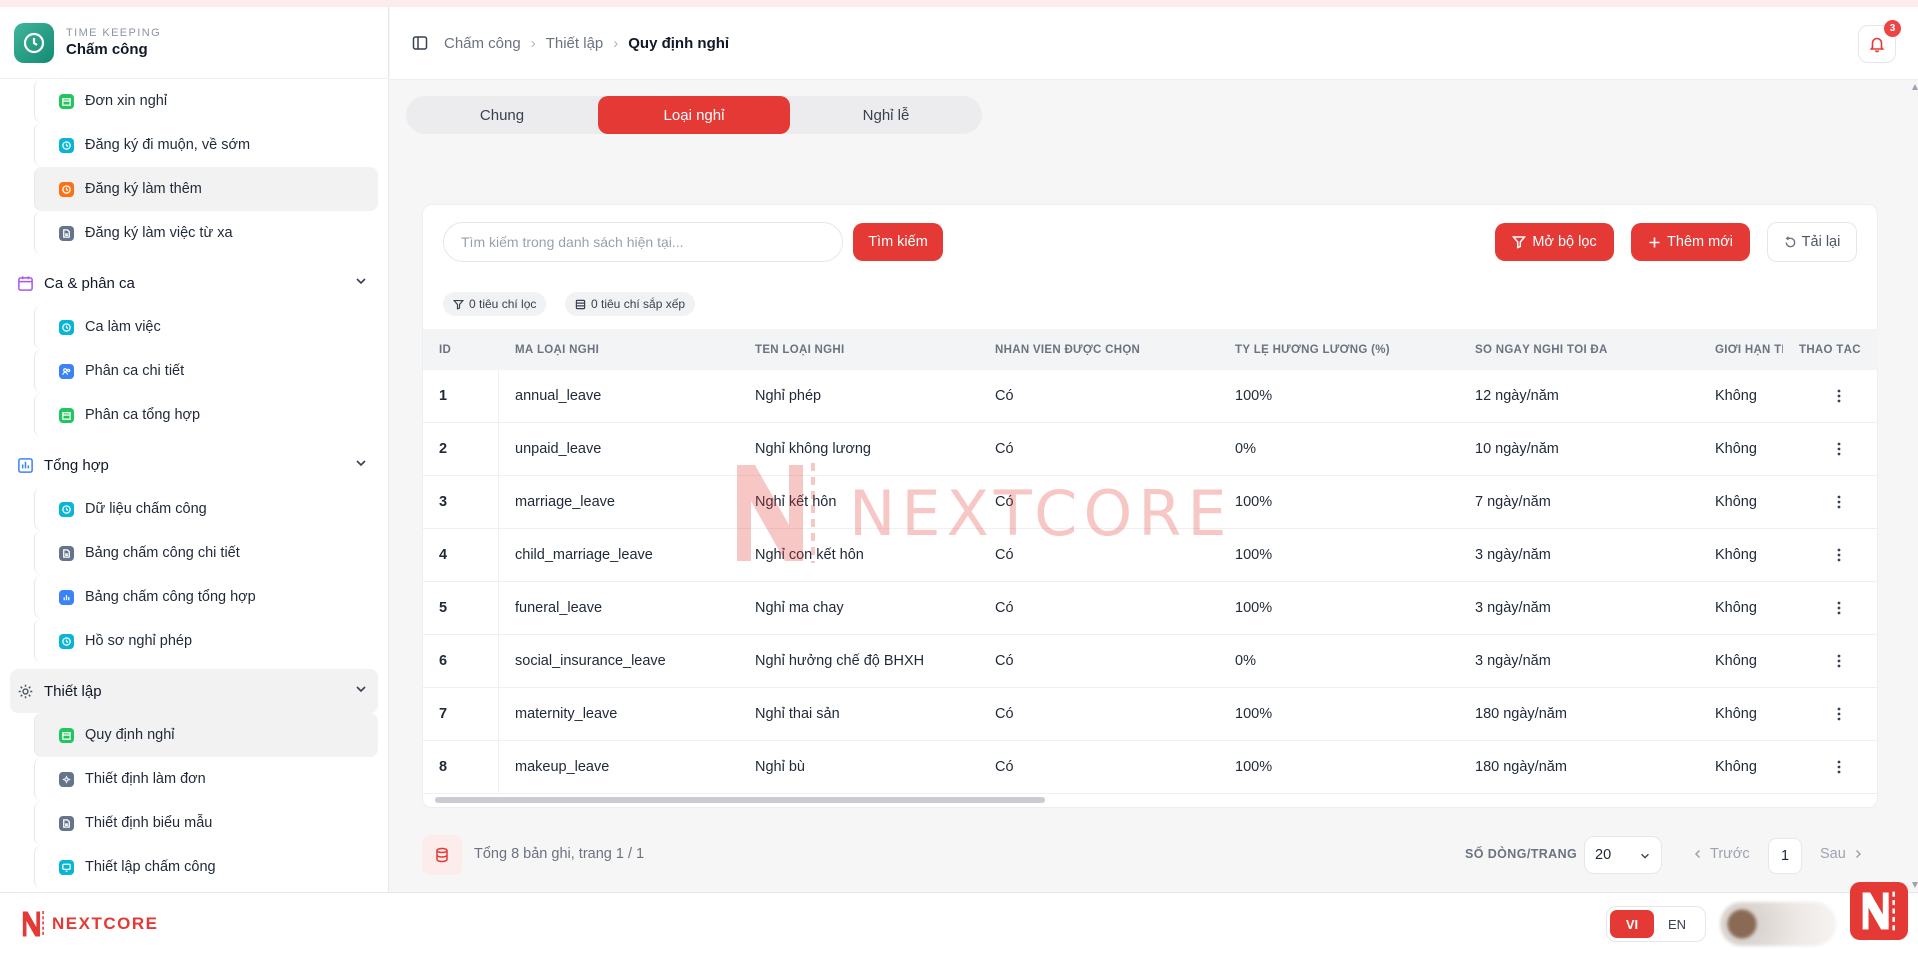 This screenshot has width=1918, height=954. What do you see at coordinates (206, 233) in the screenshot?
I see `sidebar-item-remote-work: Đăng ký làm việc từ xa` at bounding box center [206, 233].